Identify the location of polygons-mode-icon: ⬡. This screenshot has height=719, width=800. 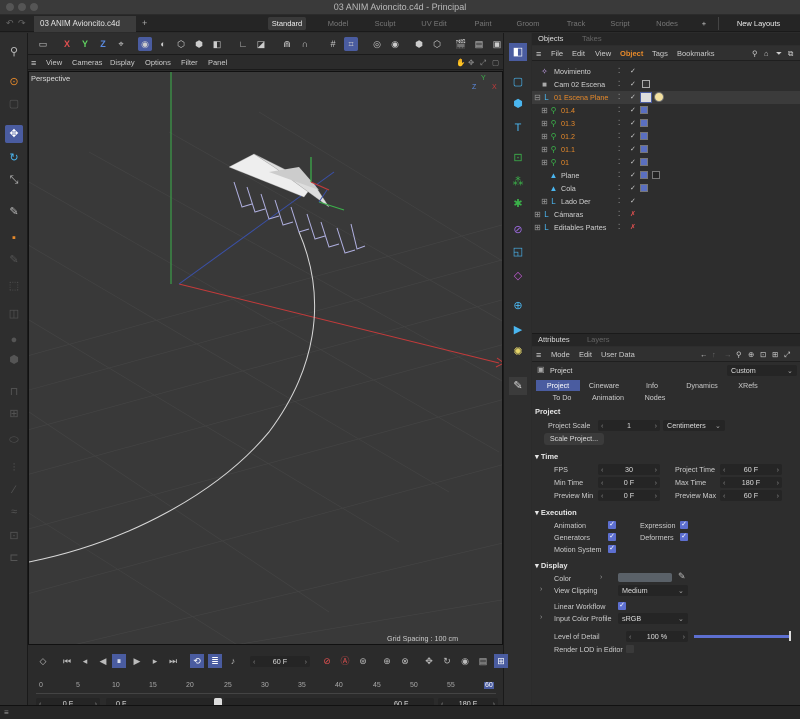
(181, 44).